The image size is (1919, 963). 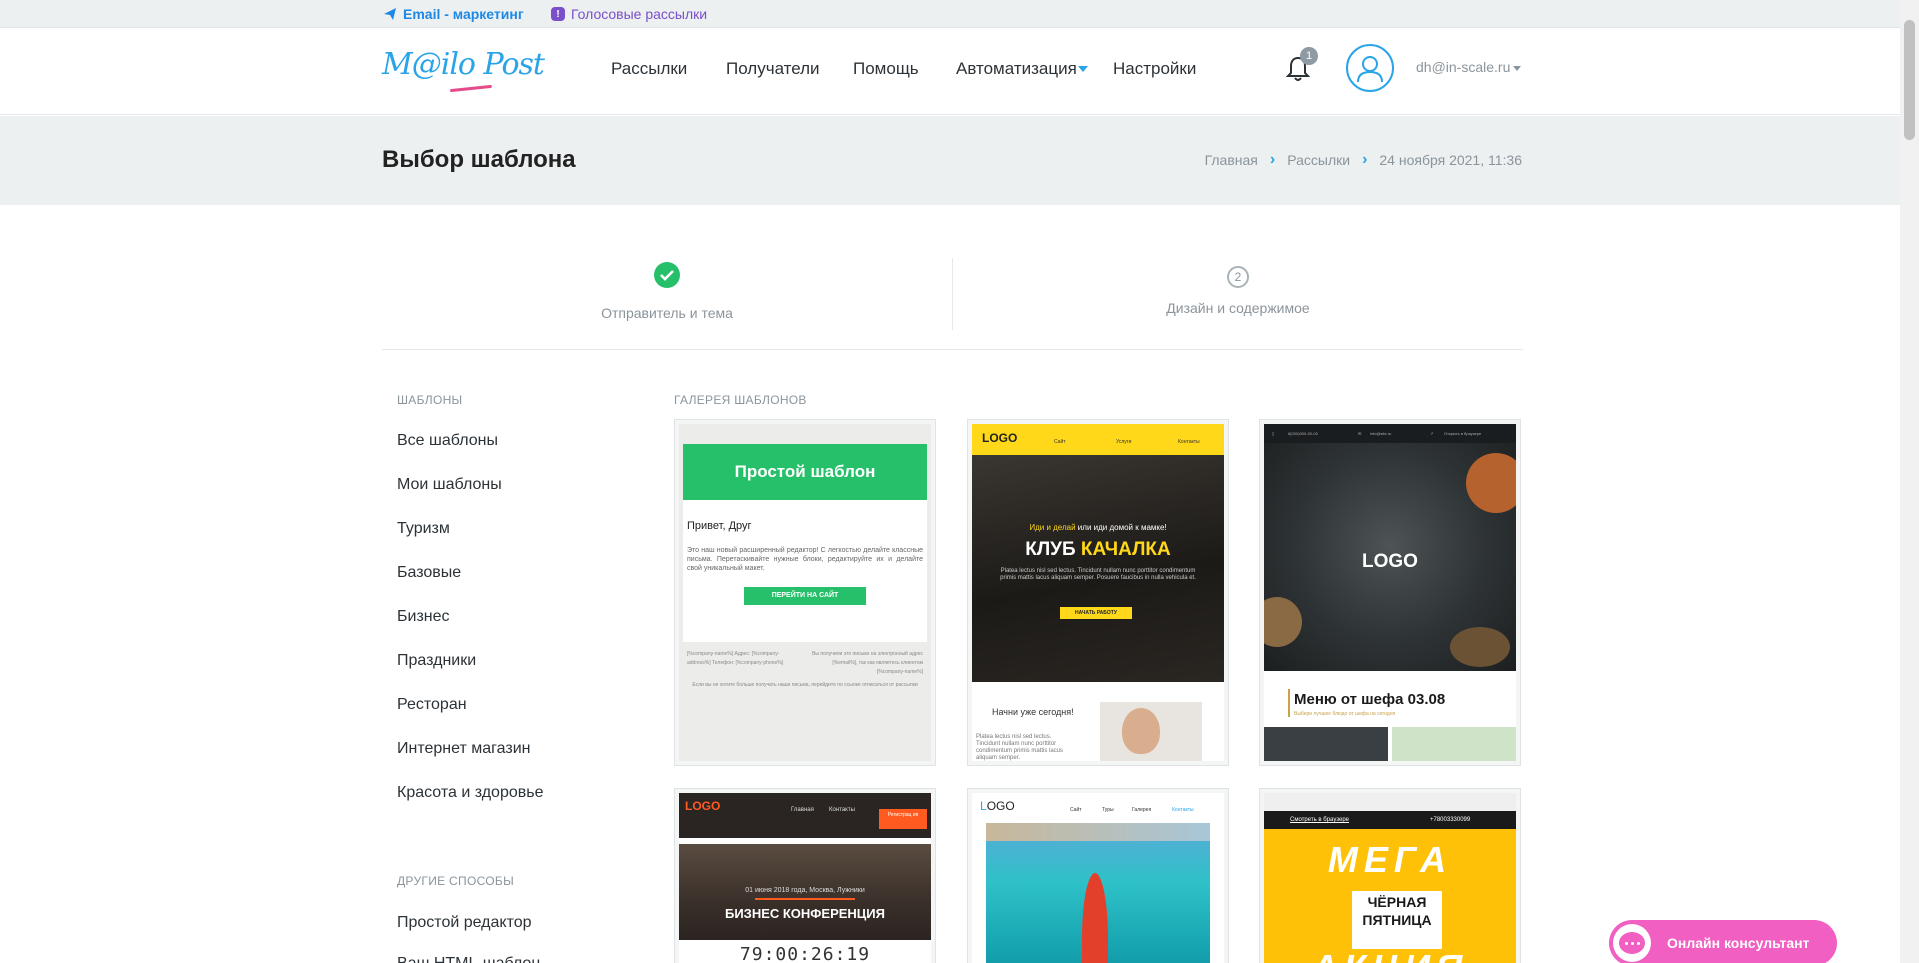 I want to click on sidebar-item-tourism: Туризм, so click(x=423, y=529).